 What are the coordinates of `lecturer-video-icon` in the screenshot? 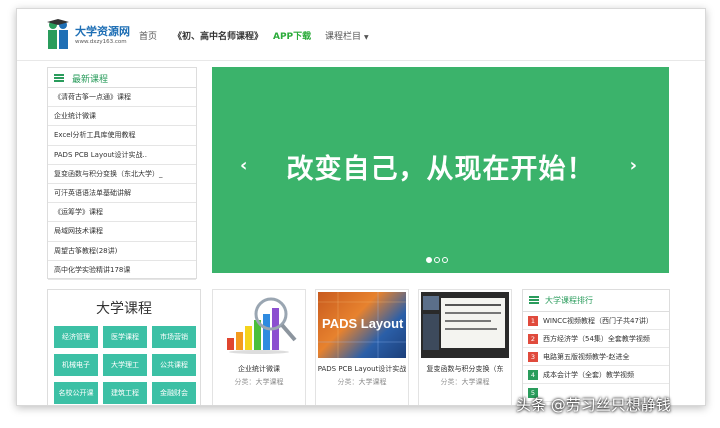 It's located at (431, 303).